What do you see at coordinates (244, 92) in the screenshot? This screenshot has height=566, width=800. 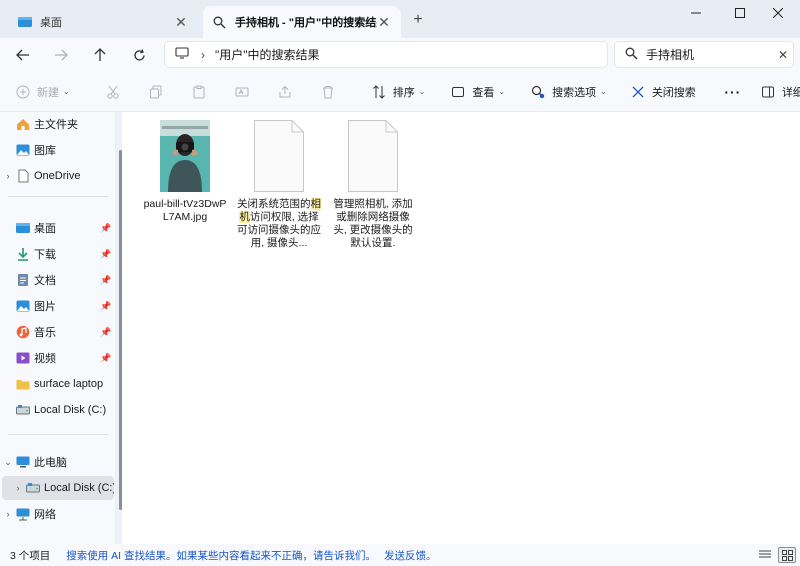 I see `rename-button` at bounding box center [244, 92].